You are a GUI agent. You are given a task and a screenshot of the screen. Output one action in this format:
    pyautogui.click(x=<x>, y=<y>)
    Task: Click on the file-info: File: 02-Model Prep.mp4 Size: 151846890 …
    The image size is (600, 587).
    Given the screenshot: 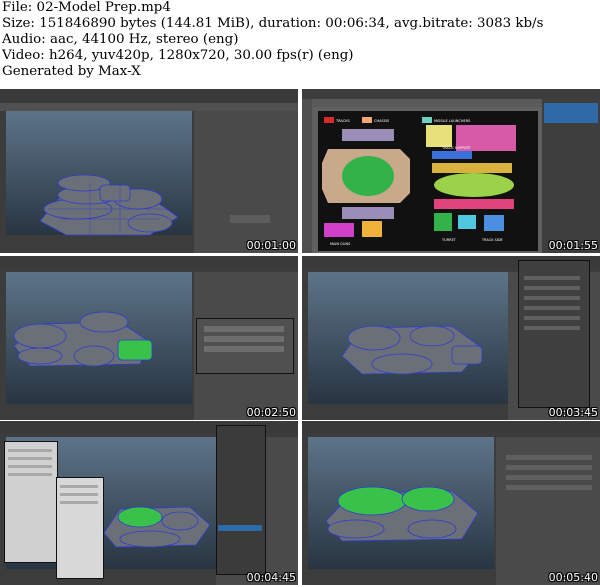 What is the action you would take?
    pyautogui.click(x=300, y=40)
    